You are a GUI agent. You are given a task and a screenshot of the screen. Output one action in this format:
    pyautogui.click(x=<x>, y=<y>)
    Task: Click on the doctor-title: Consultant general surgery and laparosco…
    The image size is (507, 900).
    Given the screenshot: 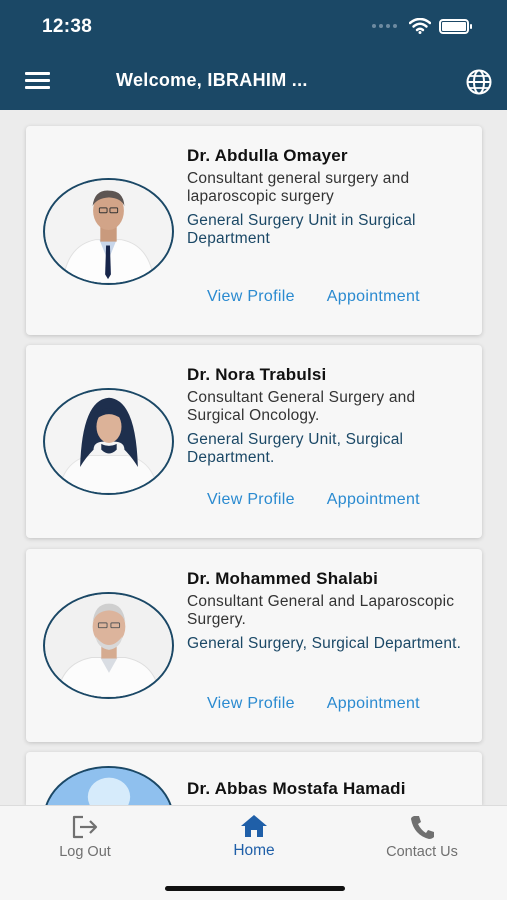 What is the action you would take?
    pyautogui.click(x=298, y=187)
    